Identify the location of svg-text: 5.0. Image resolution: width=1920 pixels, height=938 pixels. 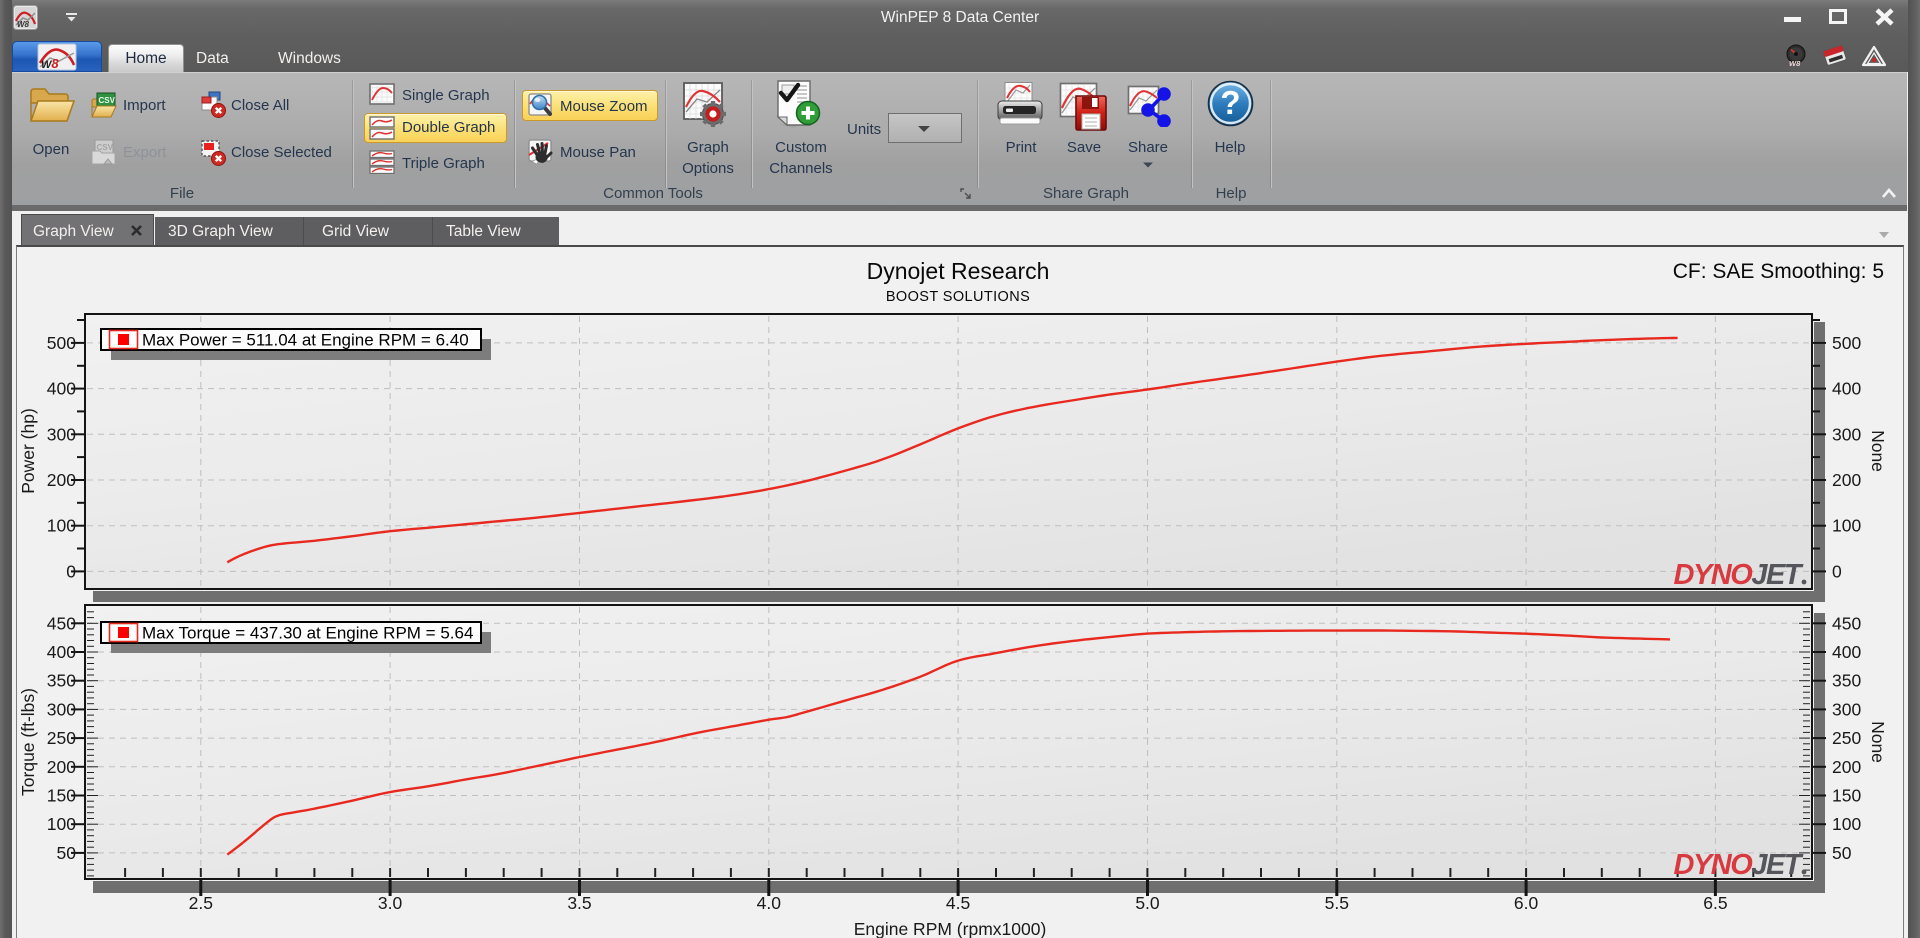
(1147, 903).